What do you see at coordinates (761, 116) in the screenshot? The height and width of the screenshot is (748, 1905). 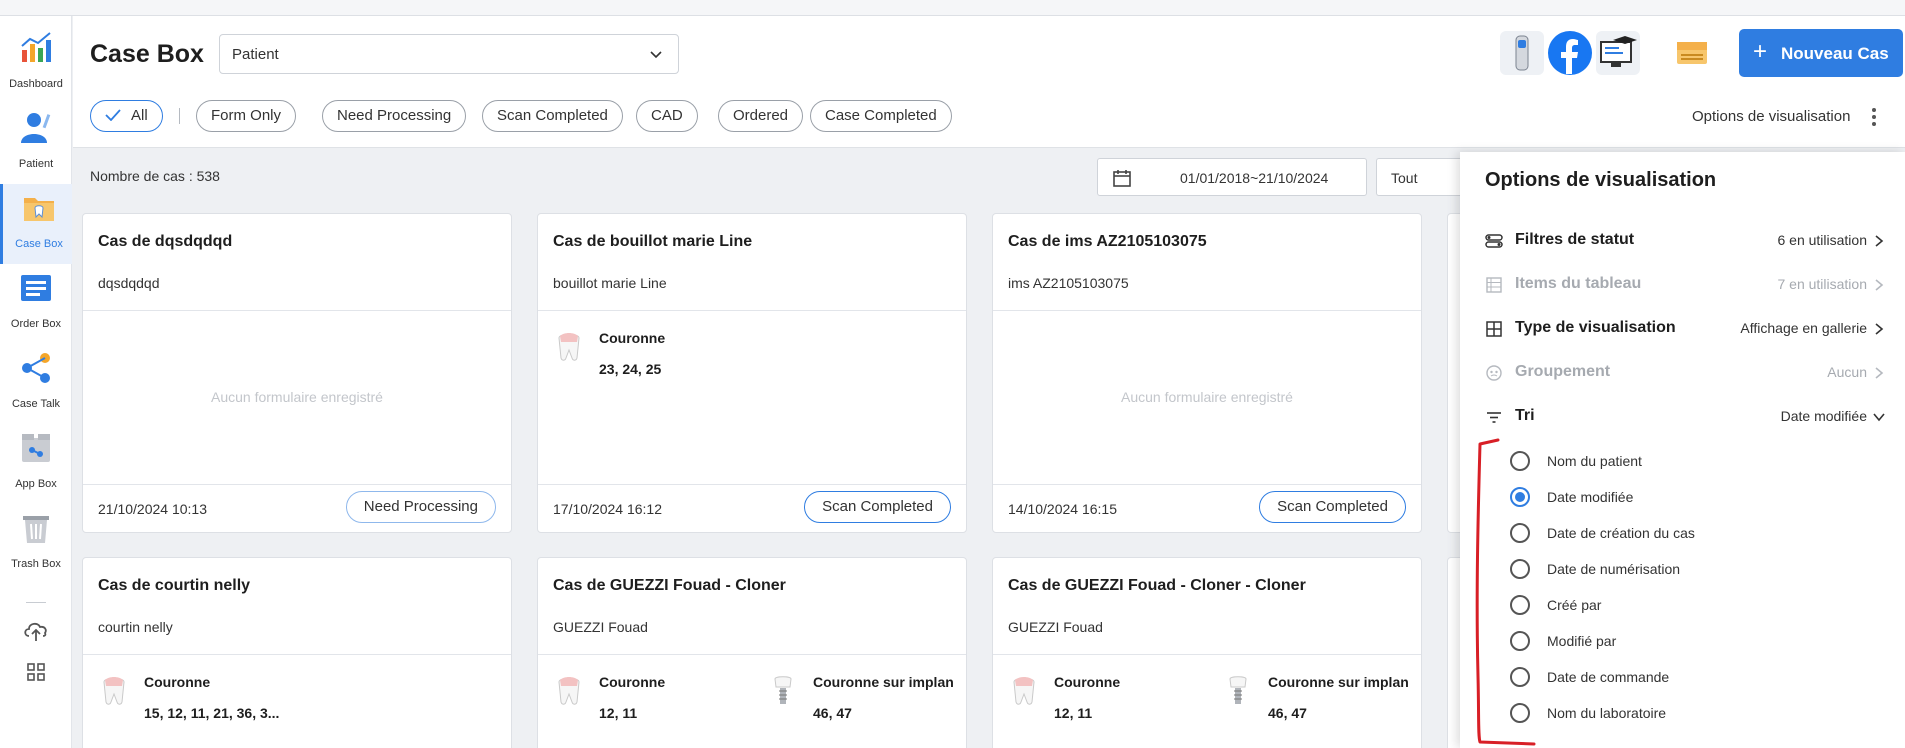 I see `chip-ordered: Ordered` at bounding box center [761, 116].